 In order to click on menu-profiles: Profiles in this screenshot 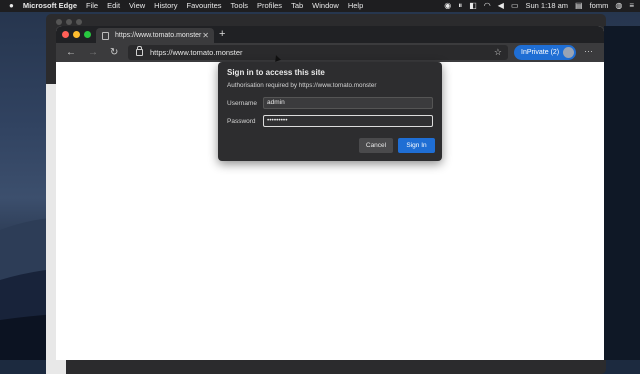, I will do `click(269, 6)`.